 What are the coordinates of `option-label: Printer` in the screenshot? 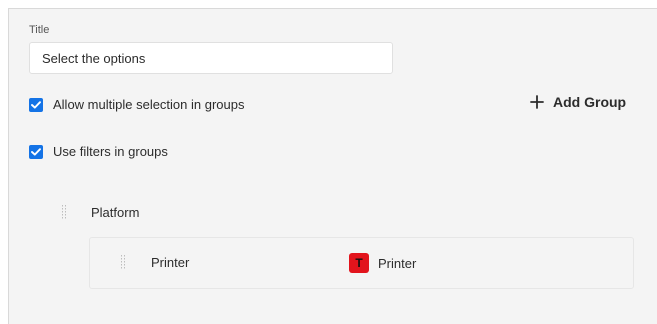 It's located at (170, 262).